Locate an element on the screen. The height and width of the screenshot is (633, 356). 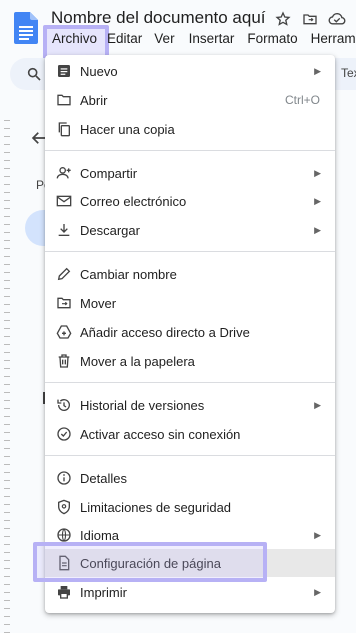
star-icon is located at coordinates (283, 19).